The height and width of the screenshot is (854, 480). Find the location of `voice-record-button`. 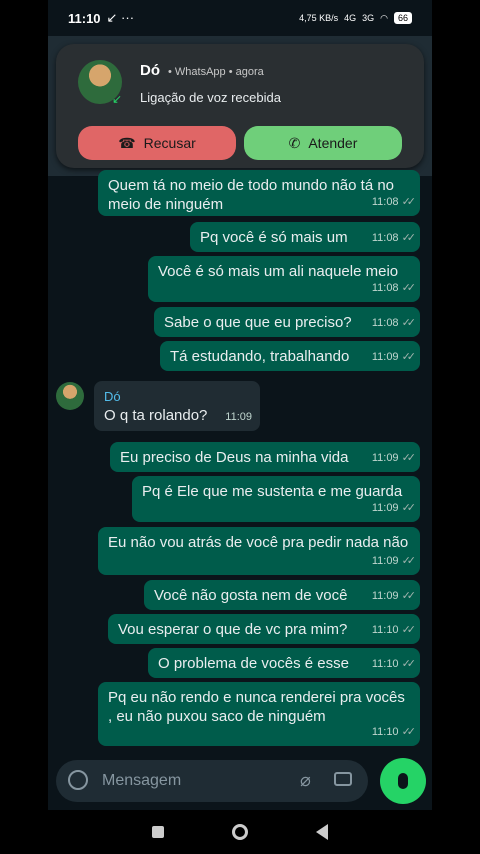

voice-record-button is located at coordinates (403, 781).